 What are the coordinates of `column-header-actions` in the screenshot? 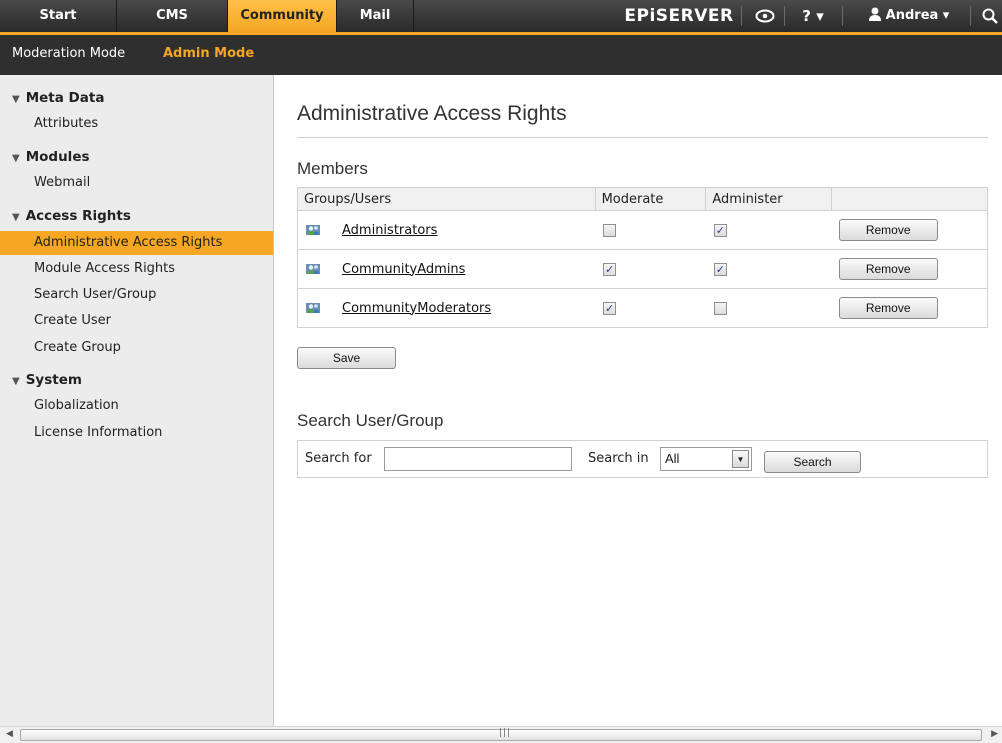 It's located at (909, 199).